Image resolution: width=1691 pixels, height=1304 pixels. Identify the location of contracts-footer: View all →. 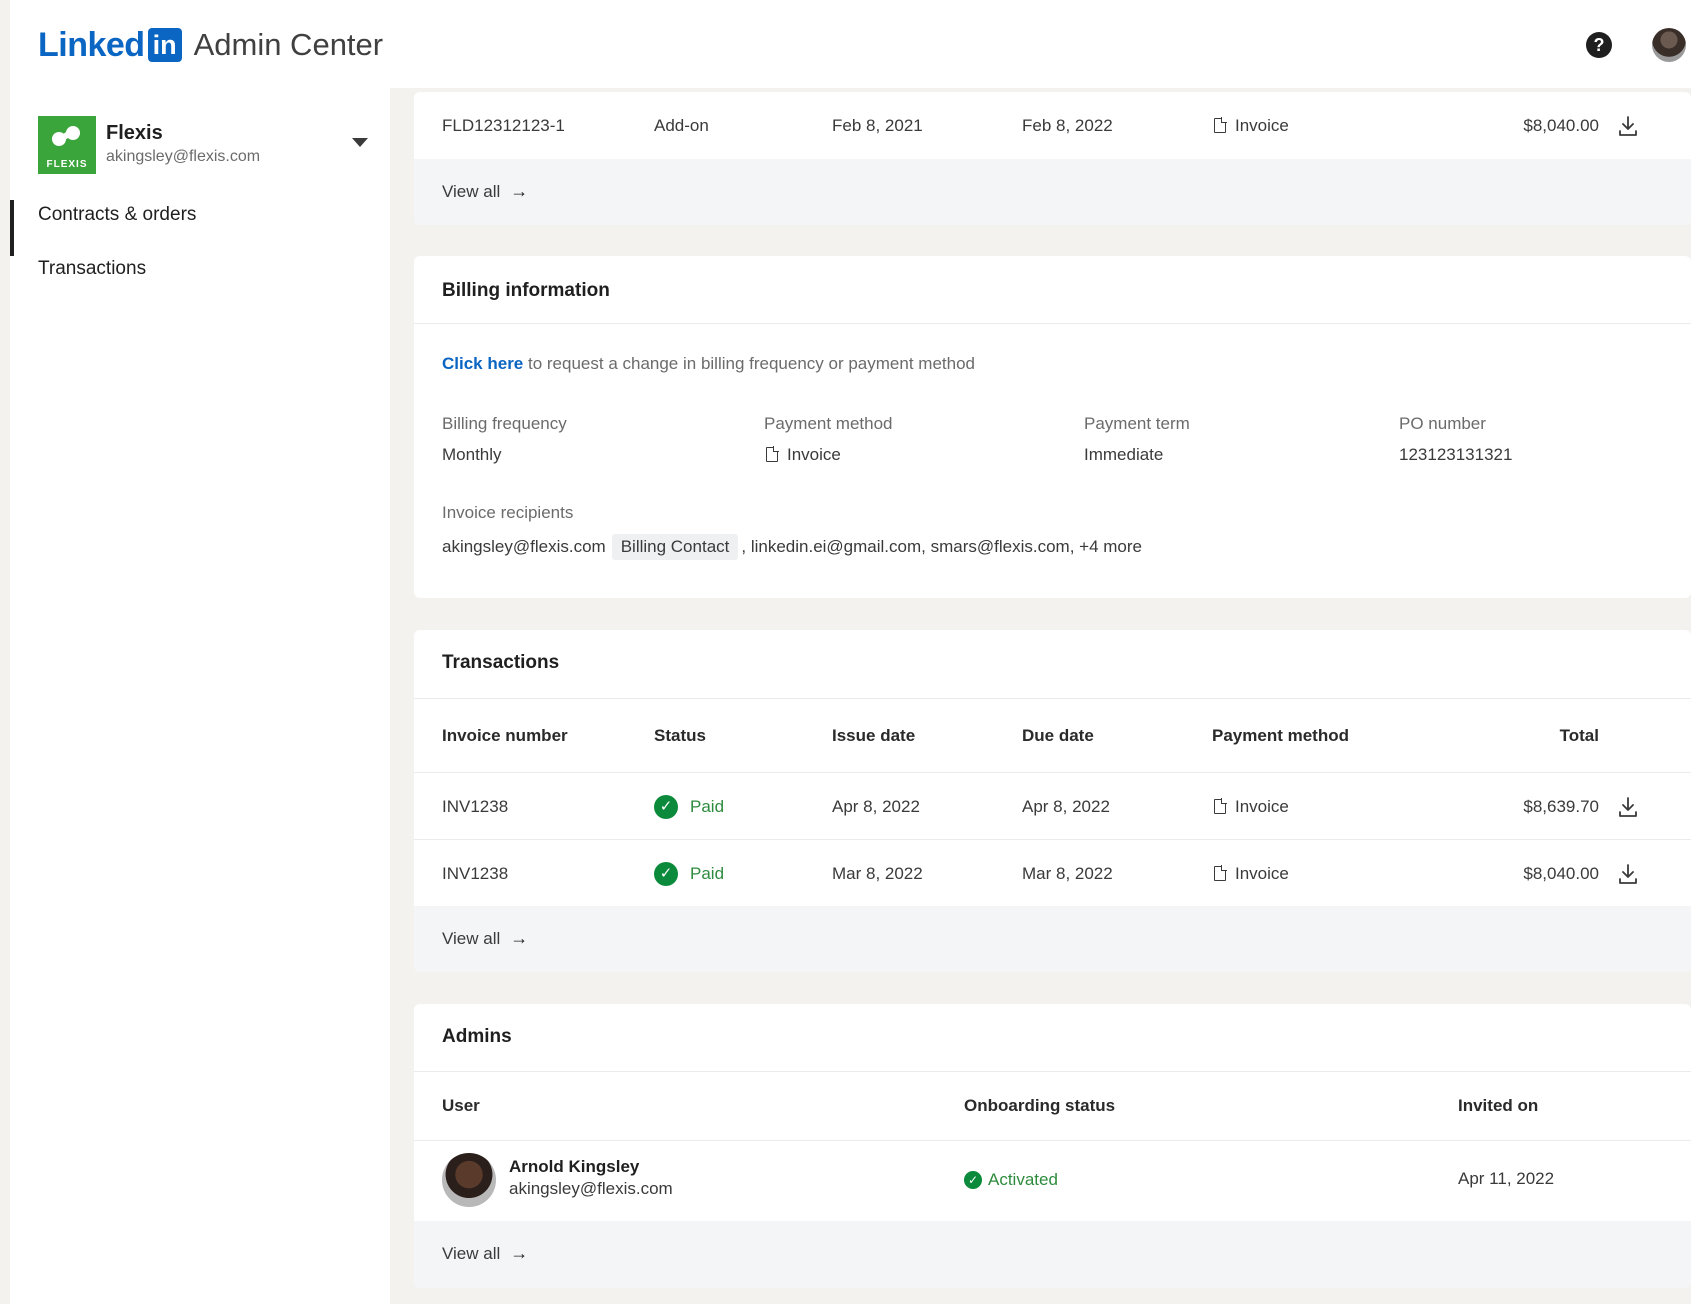
(1052, 192).